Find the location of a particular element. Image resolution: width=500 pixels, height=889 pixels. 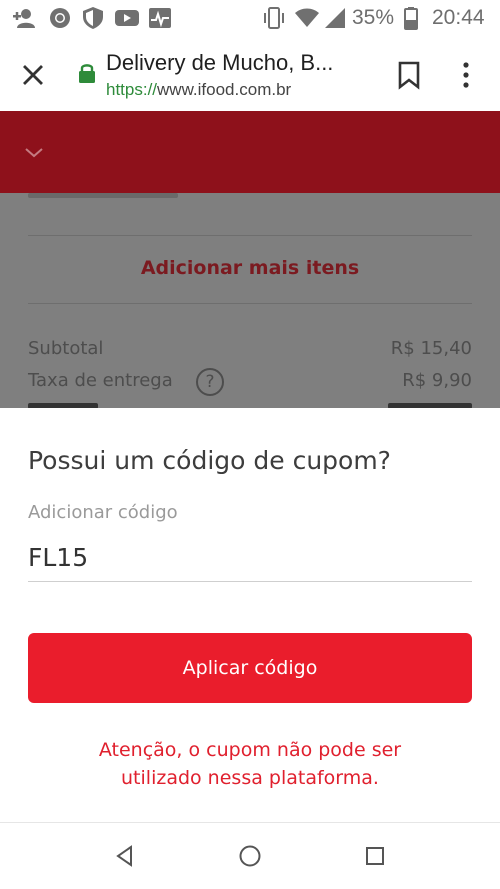

coupon-code-input is located at coordinates (250, 558).